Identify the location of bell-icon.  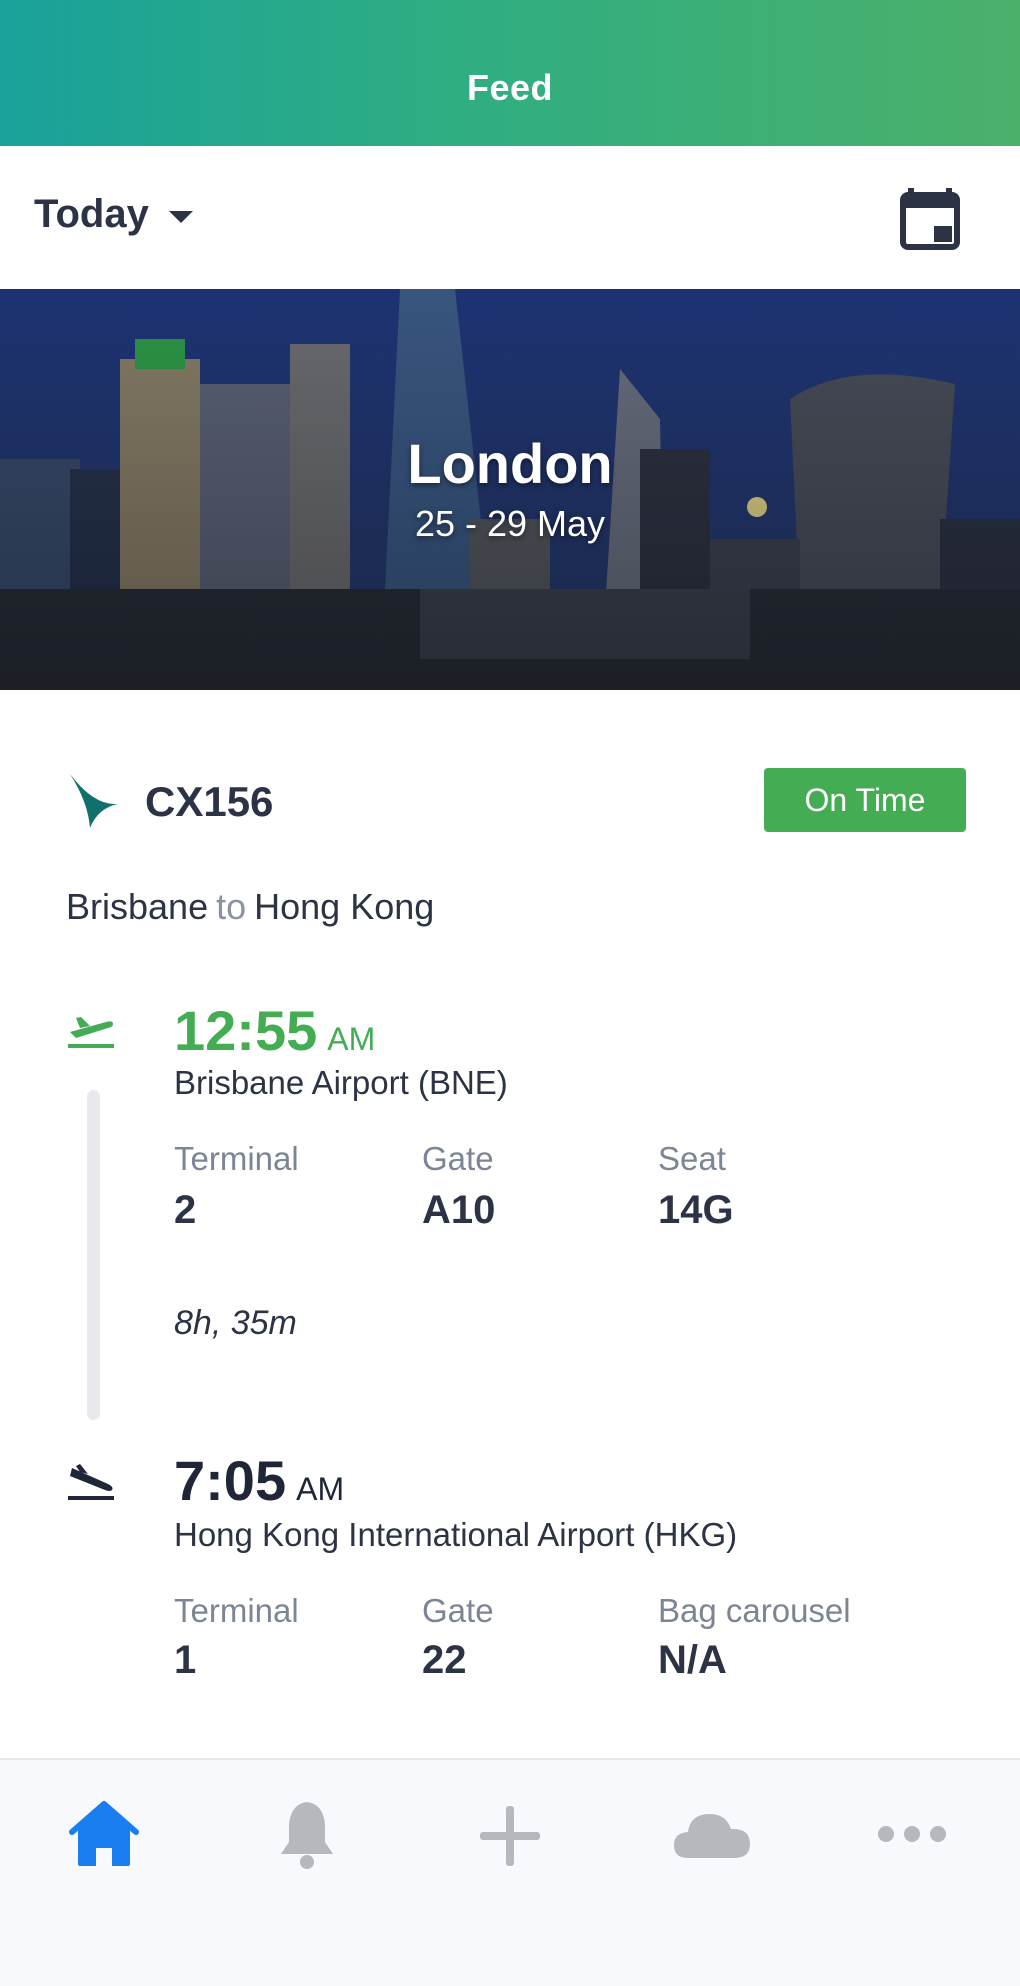
(307, 1835).